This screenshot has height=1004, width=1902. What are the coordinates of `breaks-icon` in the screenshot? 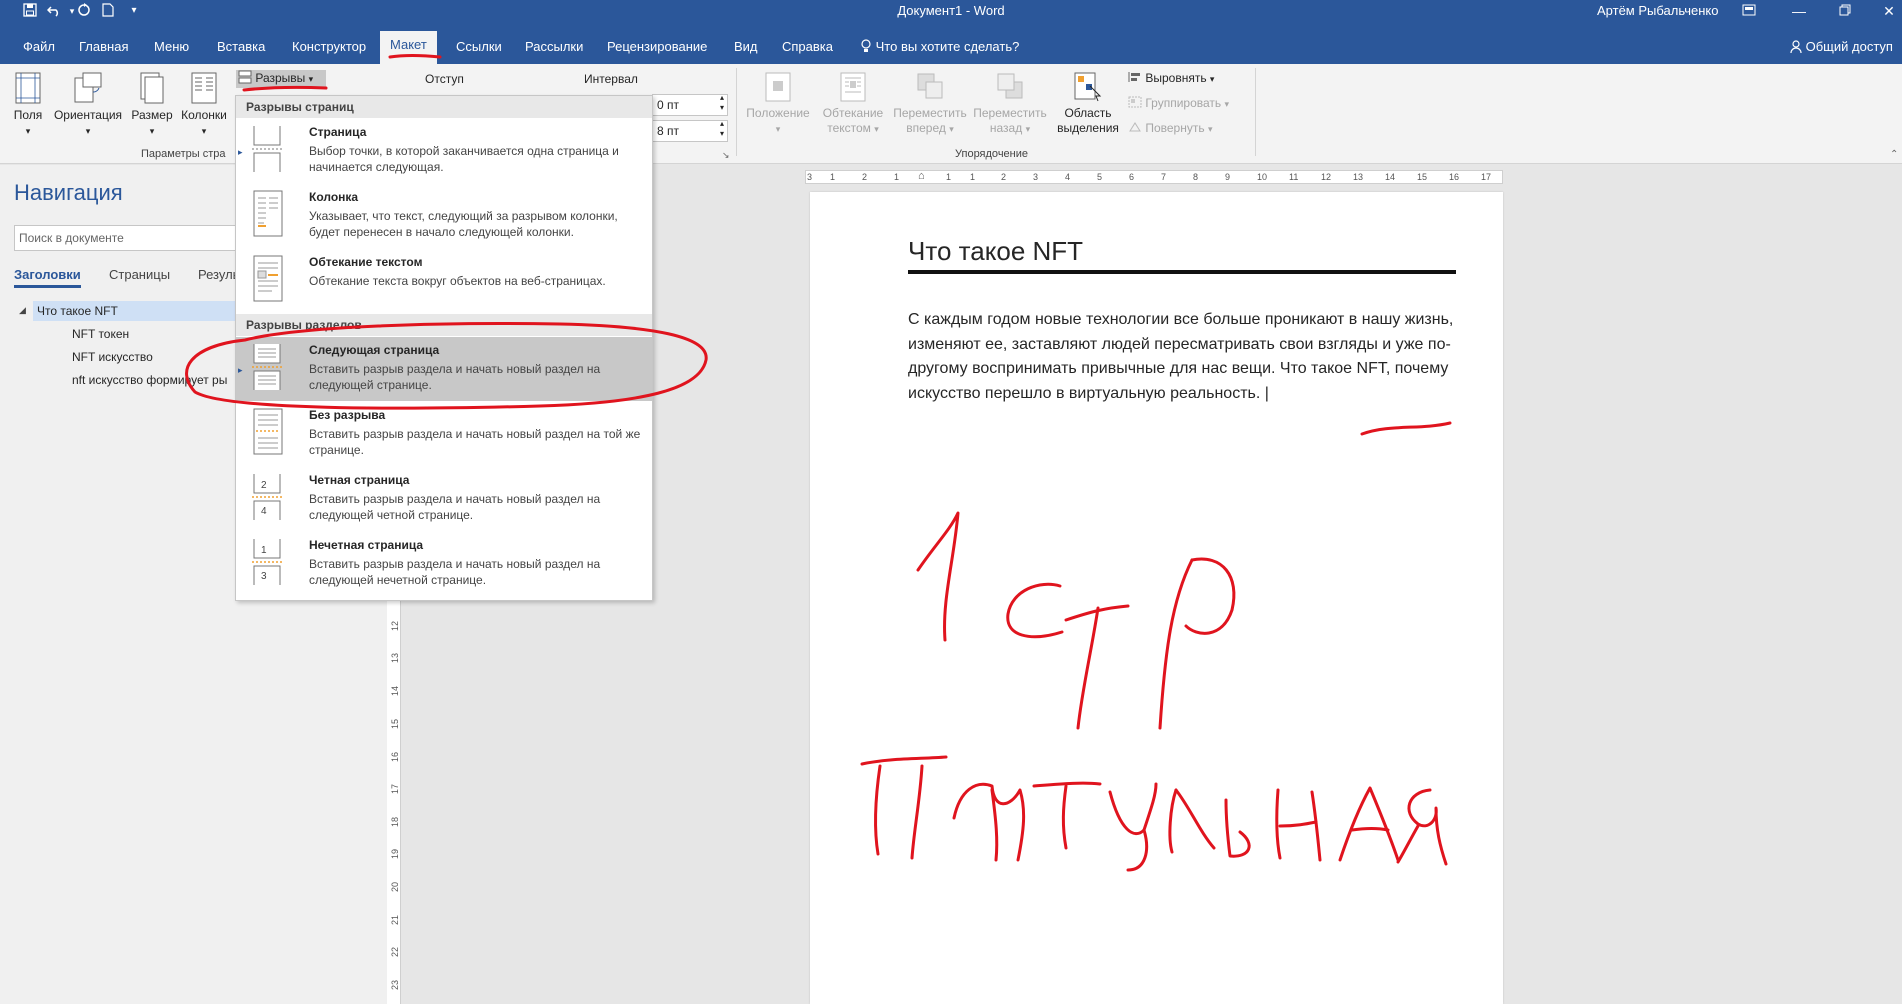 It's located at (245, 77).